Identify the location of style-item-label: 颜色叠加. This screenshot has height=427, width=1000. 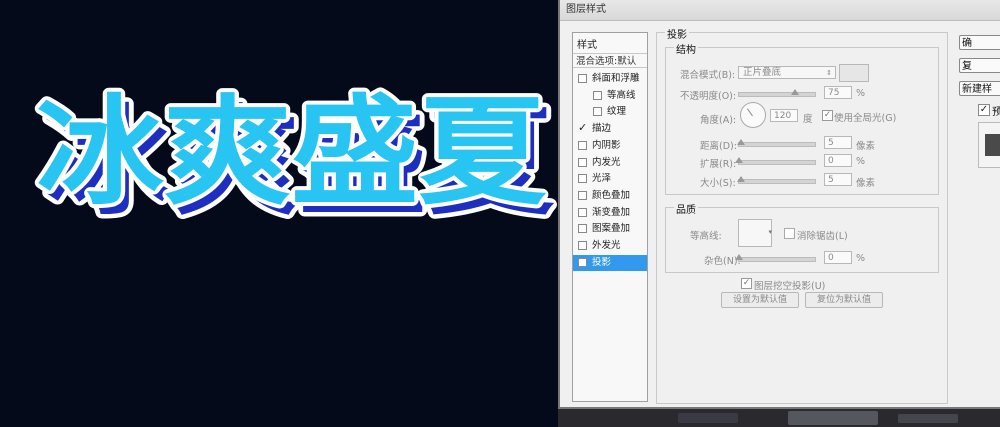
(611, 195).